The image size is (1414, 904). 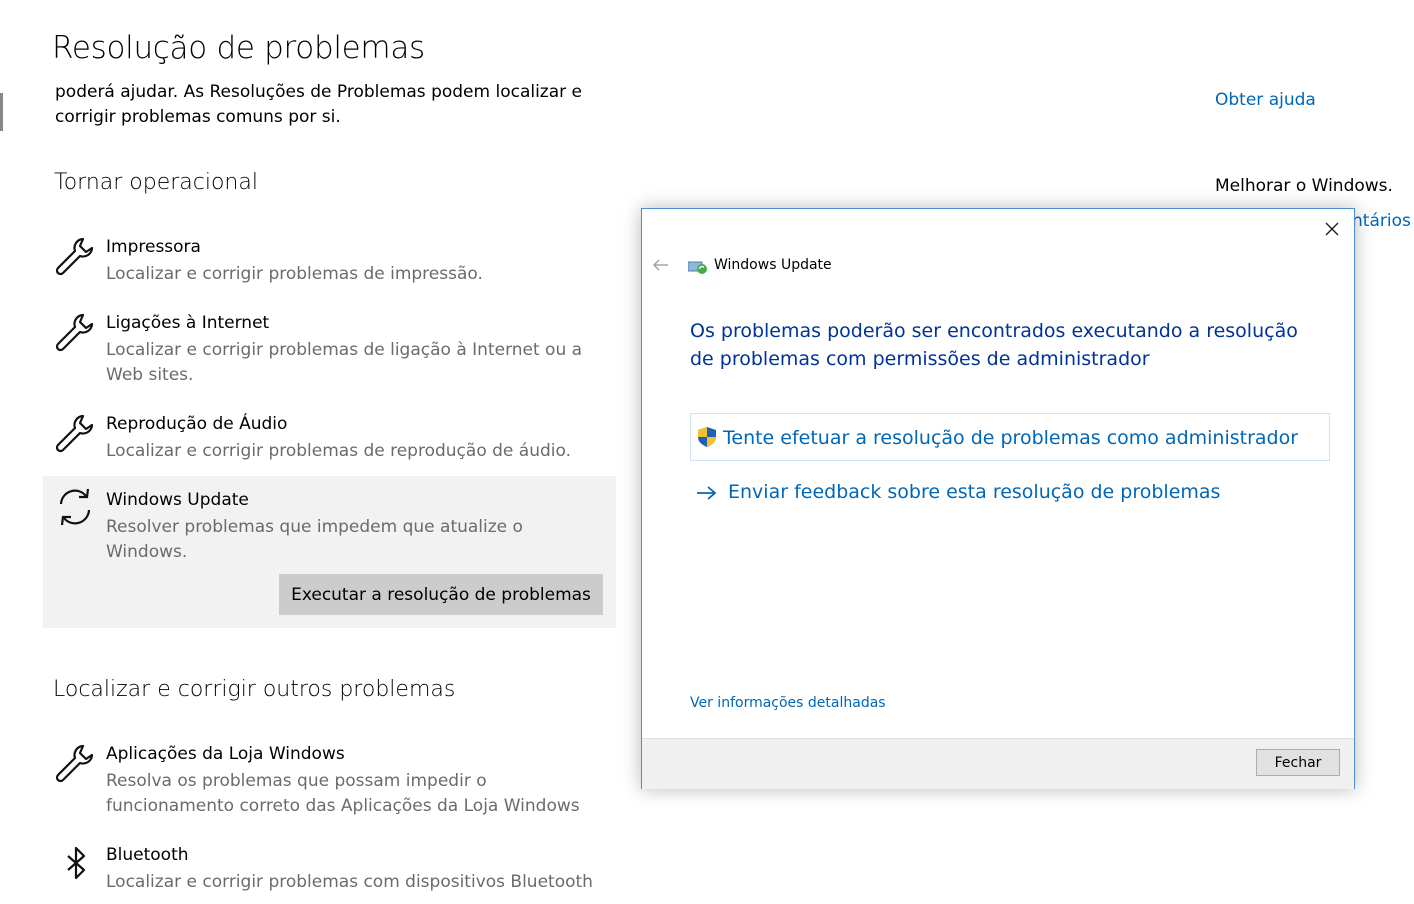 I want to click on left-edge-marker, so click(x=1, y=112).